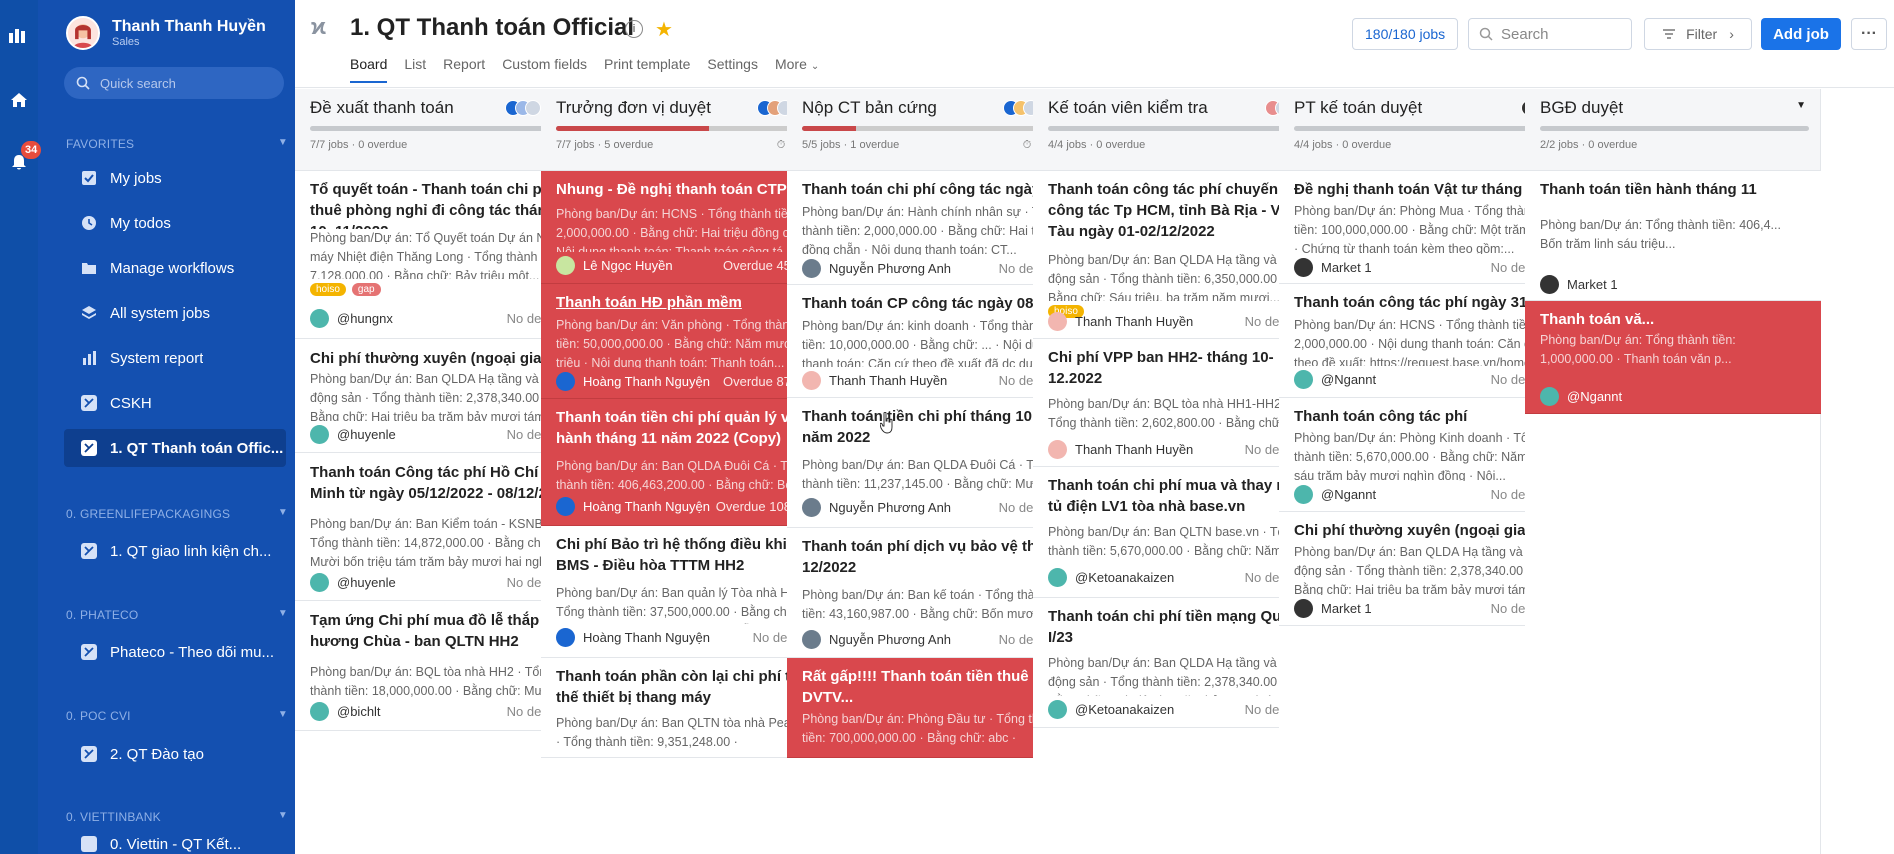 This screenshot has width=1894, height=854. Describe the element at coordinates (415, 69) in the screenshot. I see `tab-list: List` at that location.